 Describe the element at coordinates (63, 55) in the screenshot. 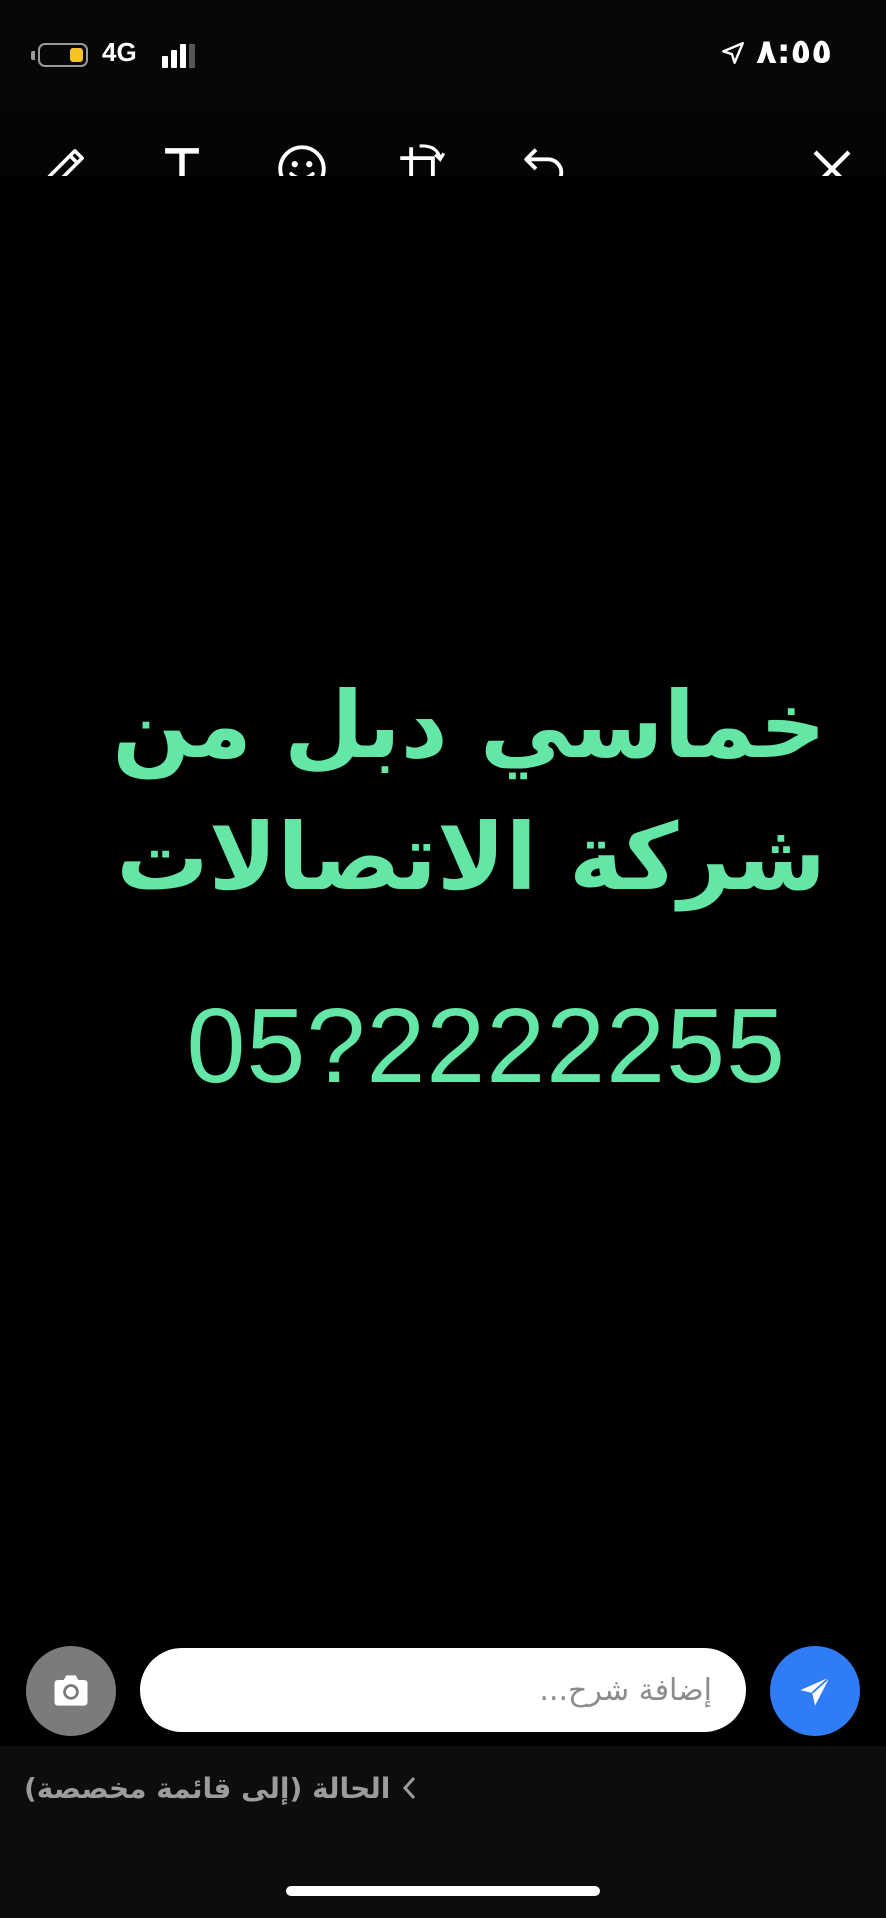

I see `battery-icon` at that location.